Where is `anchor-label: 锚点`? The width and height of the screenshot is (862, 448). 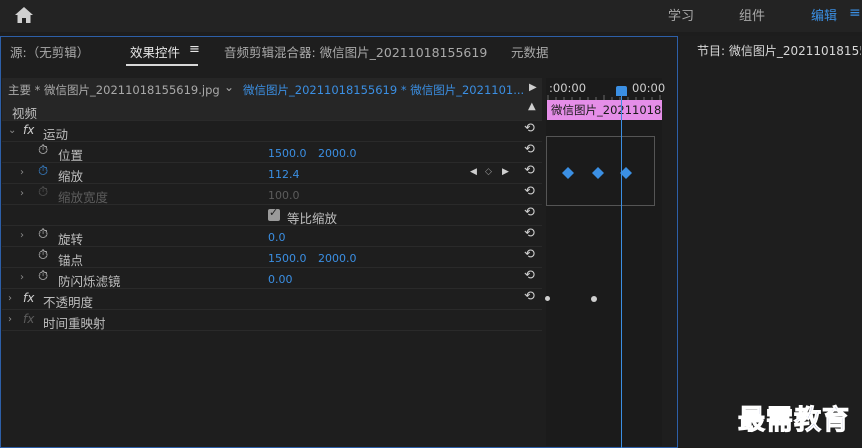 anchor-label: 锚点 is located at coordinates (71, 260).